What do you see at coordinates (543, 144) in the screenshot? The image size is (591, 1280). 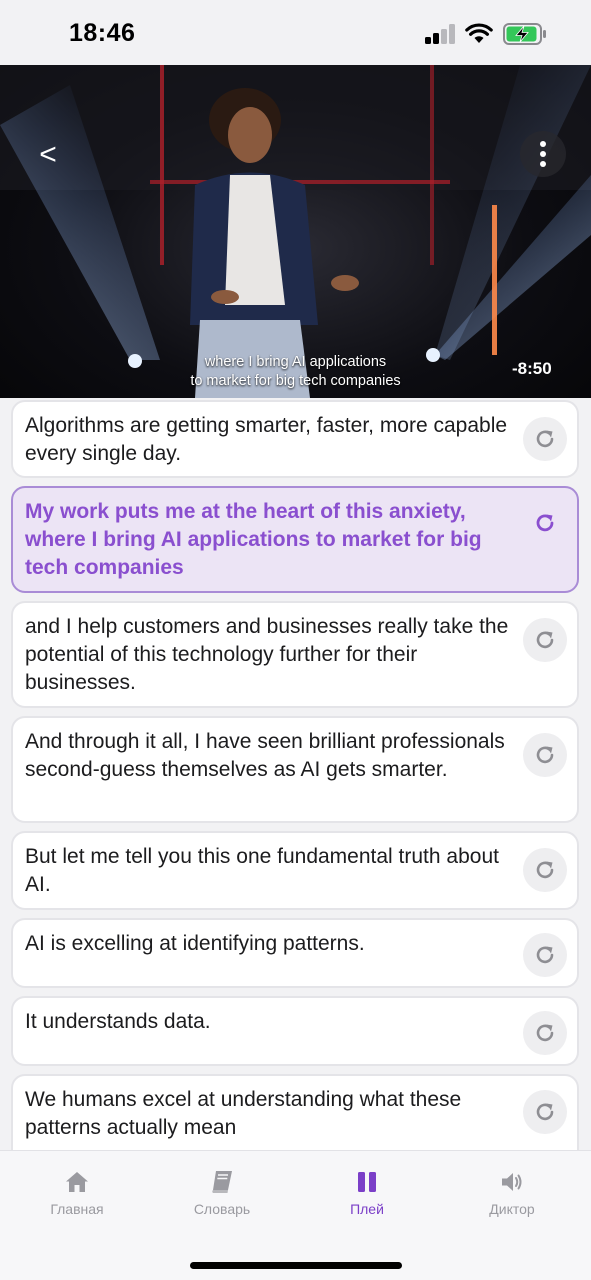 I see `more-vertical-icon` at bounding box center [543, 144].